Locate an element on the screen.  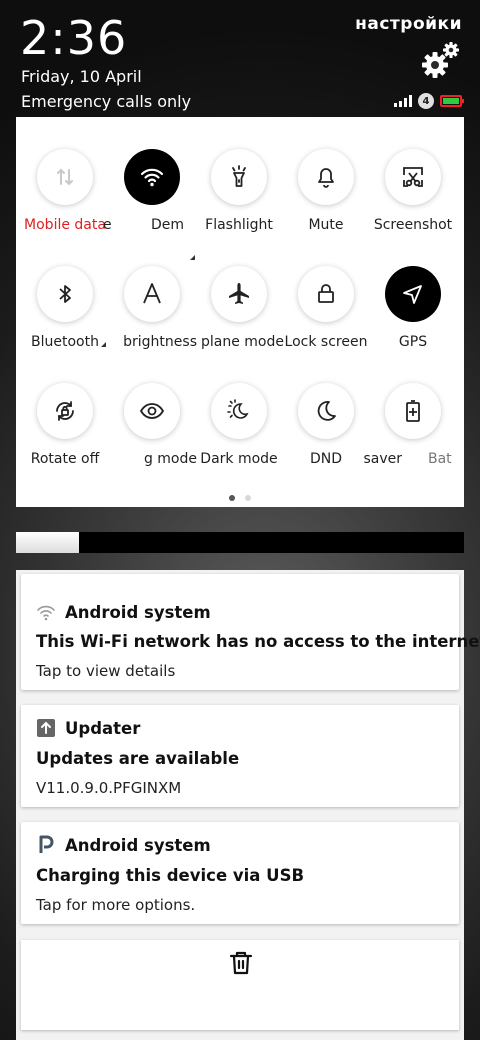
gear-icon is located at coordinates (440, 60).